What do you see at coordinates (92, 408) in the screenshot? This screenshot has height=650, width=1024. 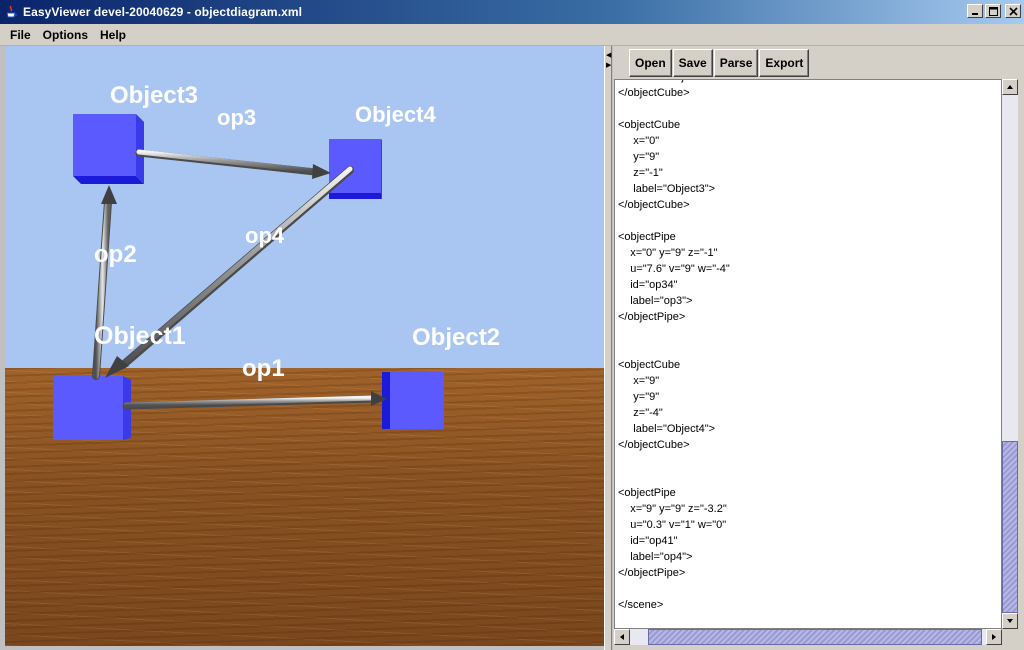 I see `cube-object1` at bounding box center [92, 408].